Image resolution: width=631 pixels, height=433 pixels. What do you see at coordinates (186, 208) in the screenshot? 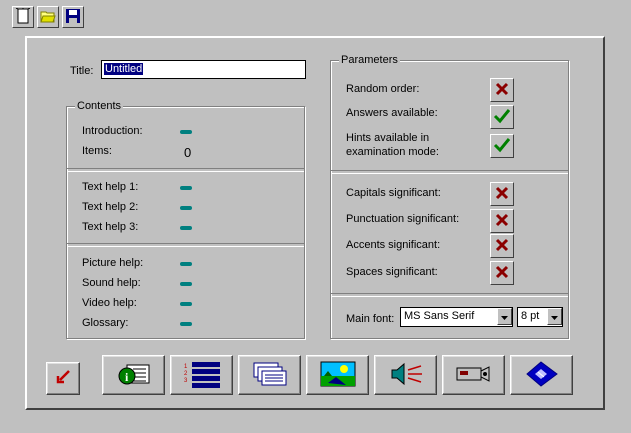
I see `text-help-2-indicator` at bounding box center [186, 208].